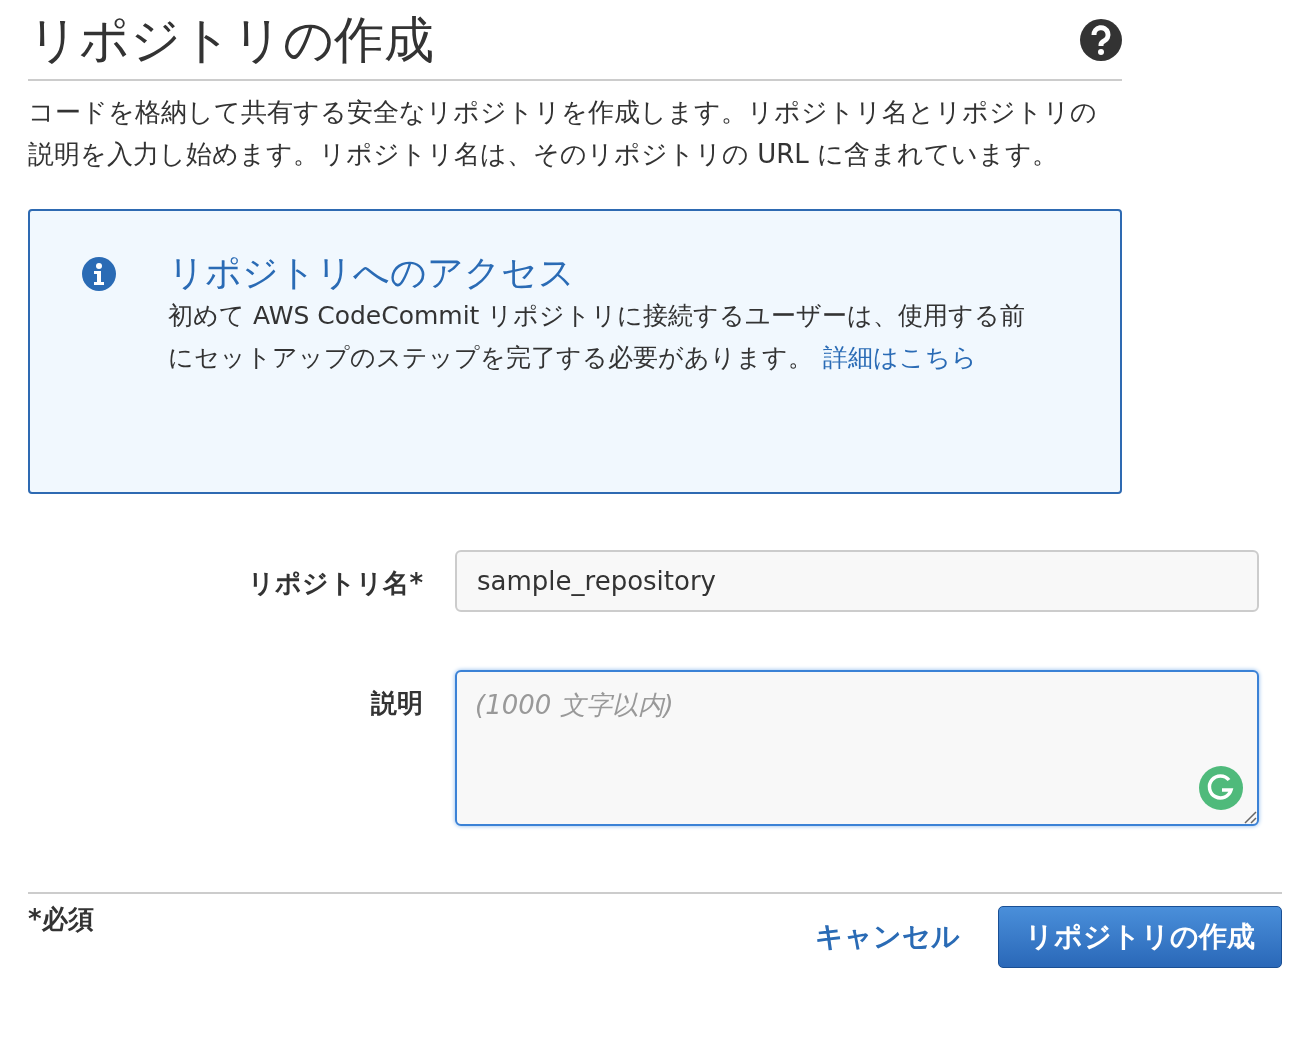 This screenshot has height=1044, width=1308. What do you see at coordinates (99, 274) in the screenshot?
I see `info-icon` at bounding box center [99, 274].